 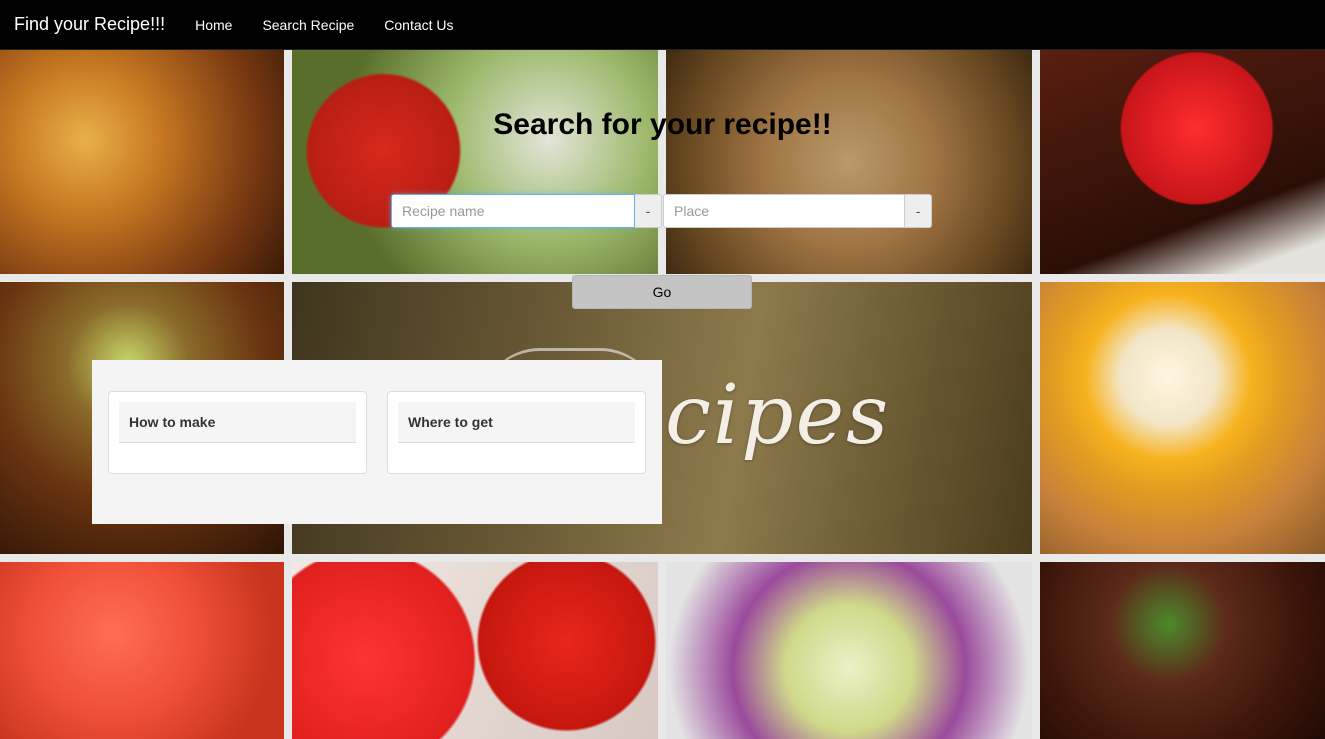 What do you see at coordinates (1182, 418) in the screenshot?
I see `food-photo-egg-toast` at bounding box center [1182, 418].